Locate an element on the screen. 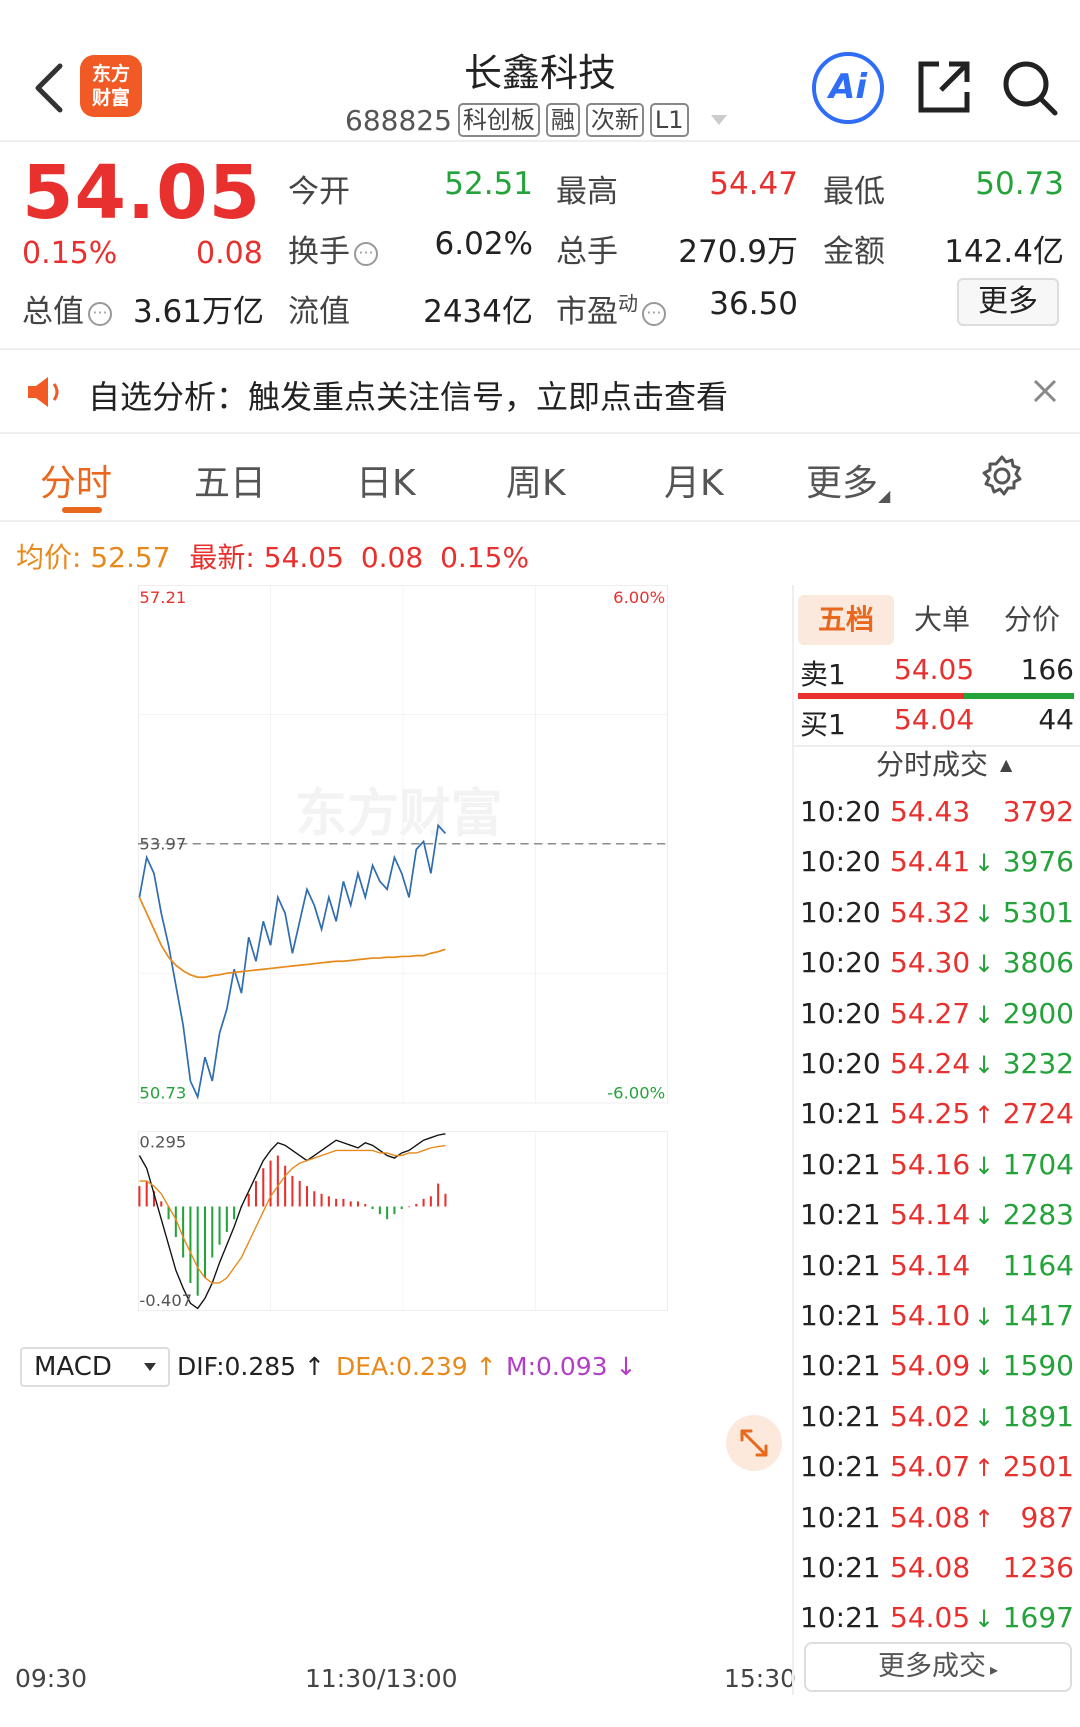 This screenshot has width=1080, height=1727. trade-volume: 1704 is located at coordinates (1038, 1164).